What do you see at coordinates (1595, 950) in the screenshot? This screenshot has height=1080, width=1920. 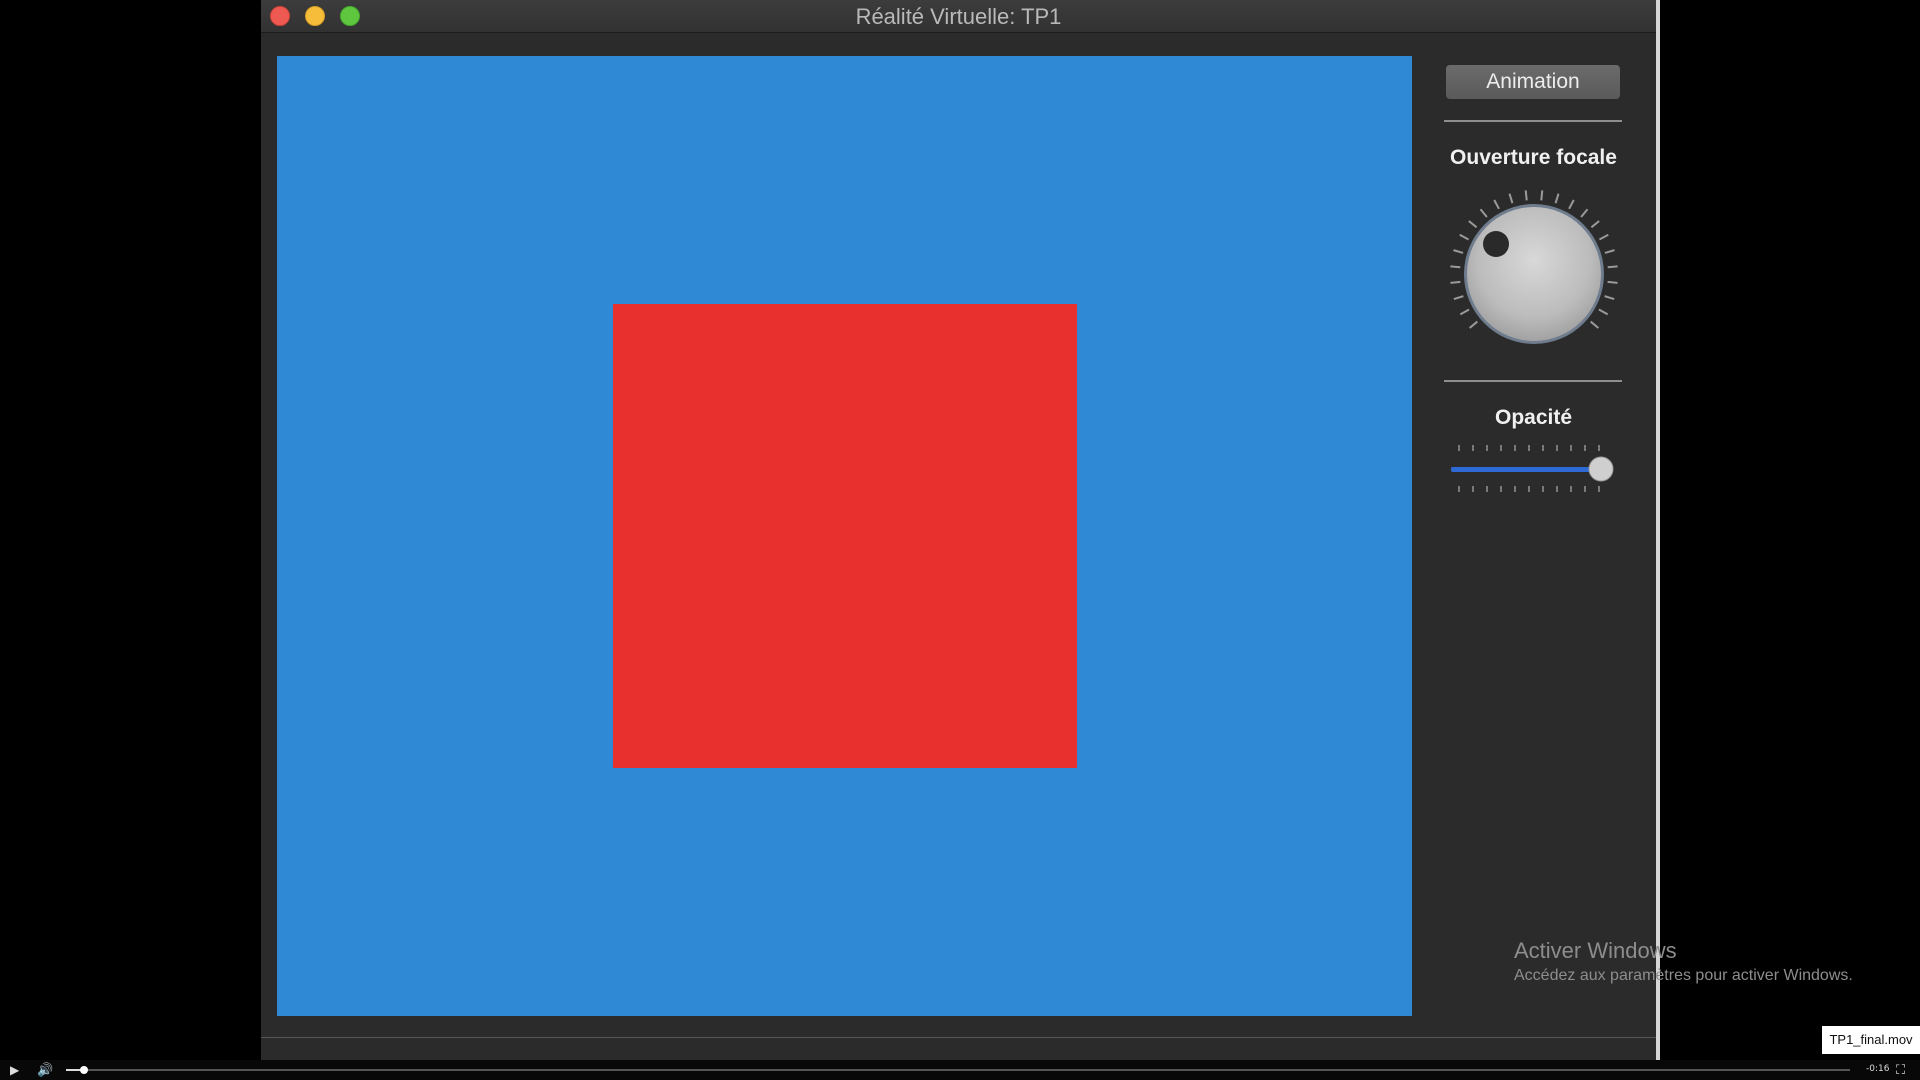 I see `activate-windows-title: Activer Windows` at bounding box center [1595, 950].